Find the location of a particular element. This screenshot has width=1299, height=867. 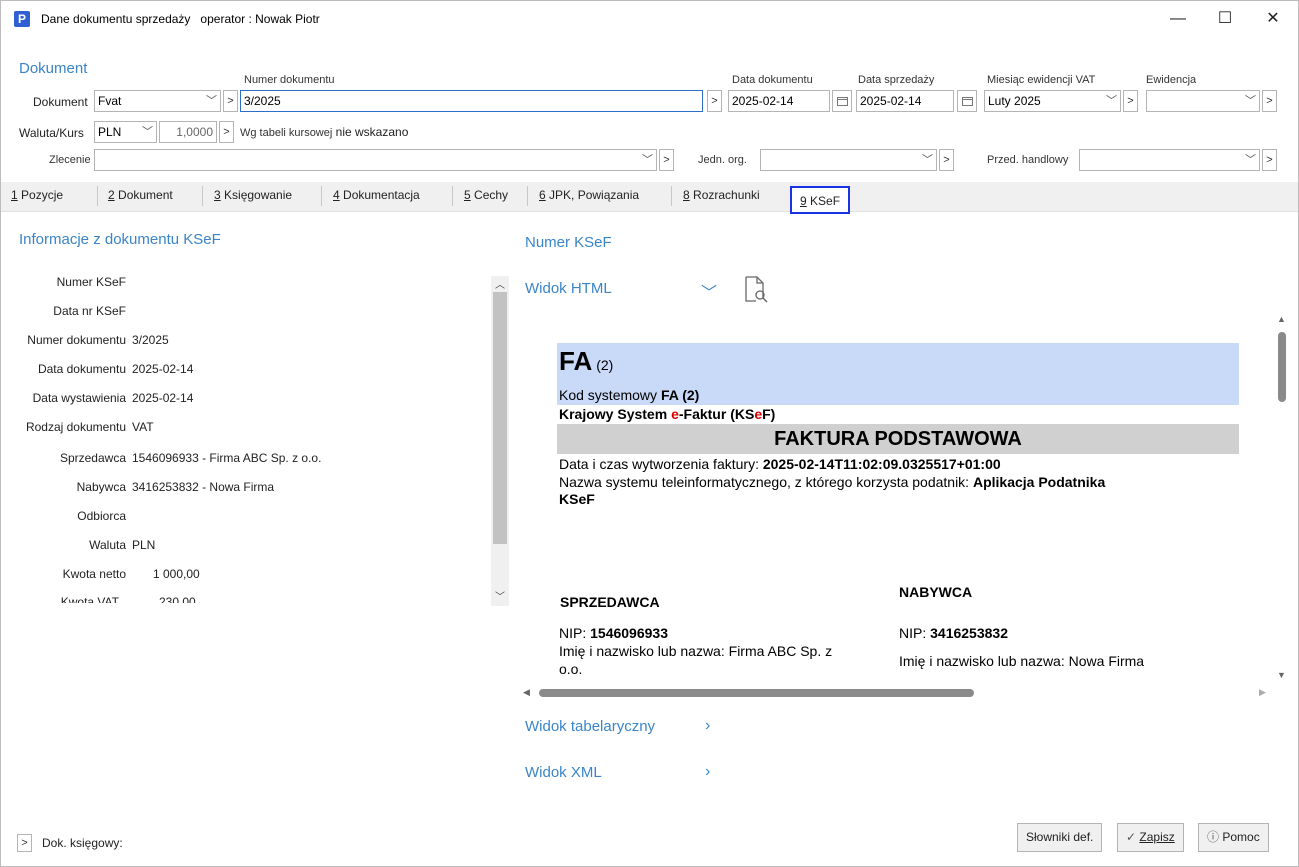

doc-number-input: 3/2025 is located at coordinates (471, 101).